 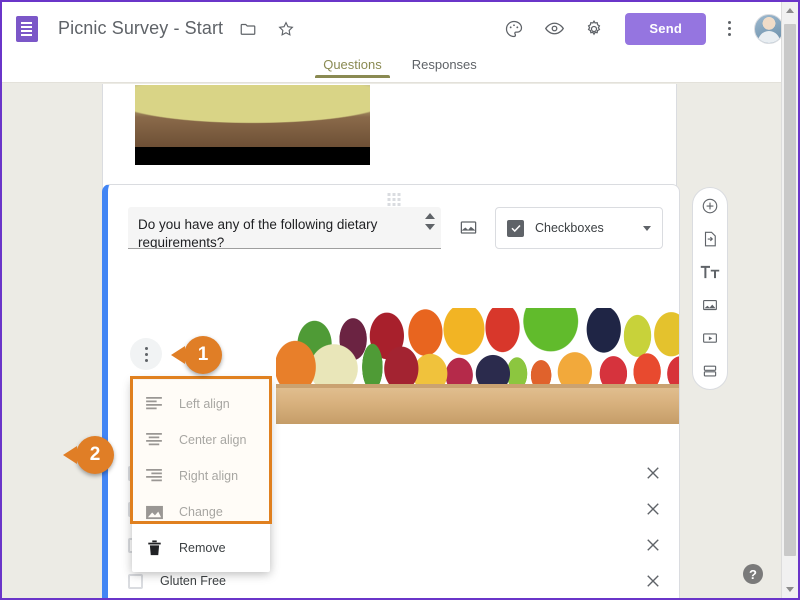 I want to click on menu-item-change: Change, so click(x=201, y=512).